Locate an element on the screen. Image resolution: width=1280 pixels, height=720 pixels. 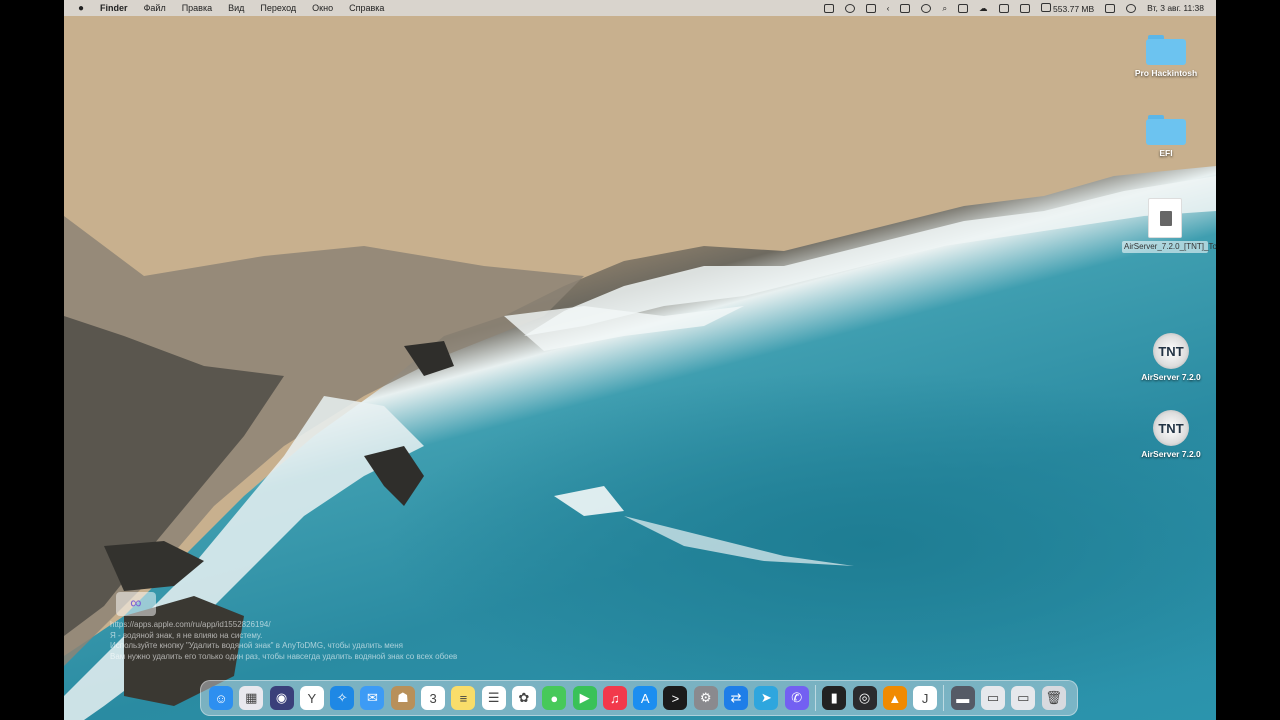
sync-status-icon is located at coordinates (849, 8).